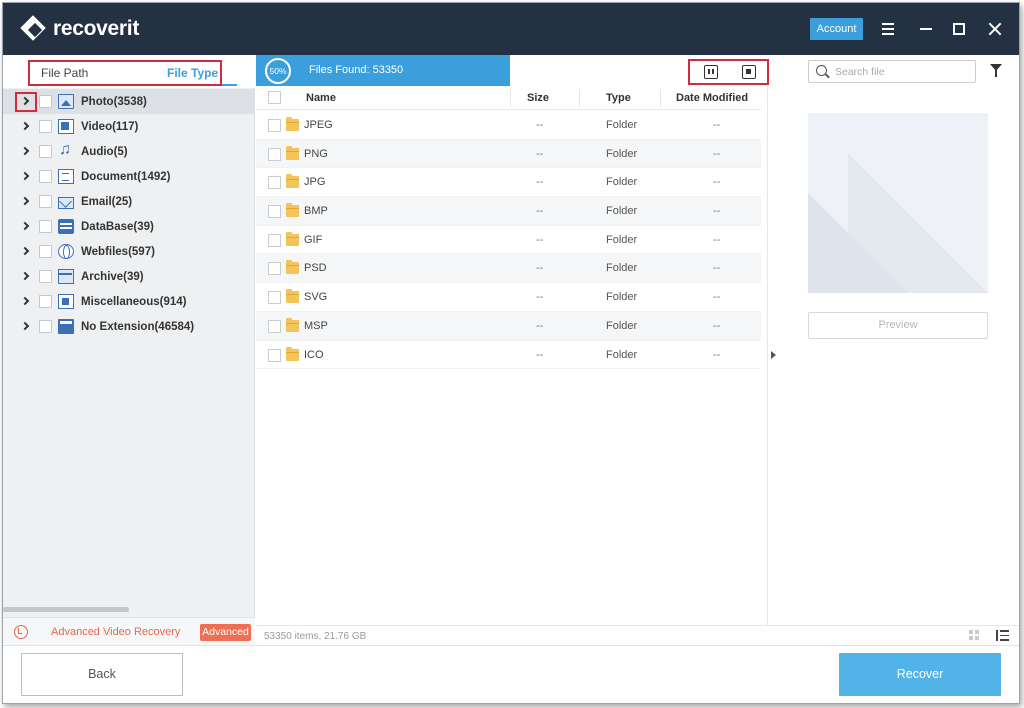  What do you see at coordinates (618, 98) in the screenshot?
I see `column-type: Type` at bounding box center [618, 98].